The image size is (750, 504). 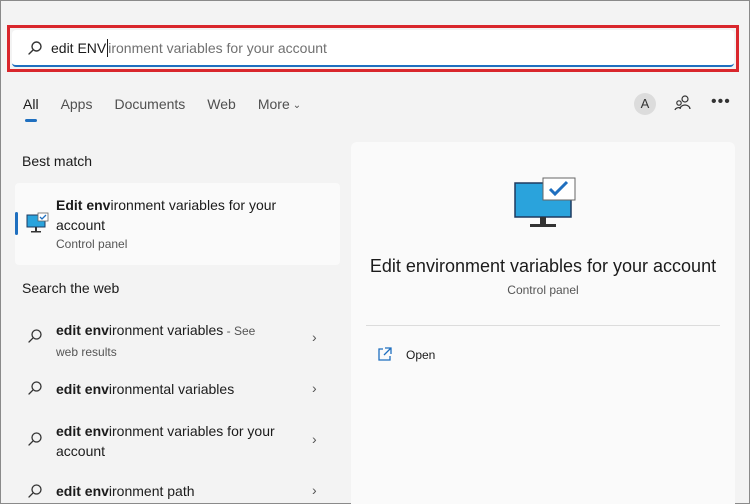 I want to click on web-result-text: edit environment path, so click(x=166, y=491).